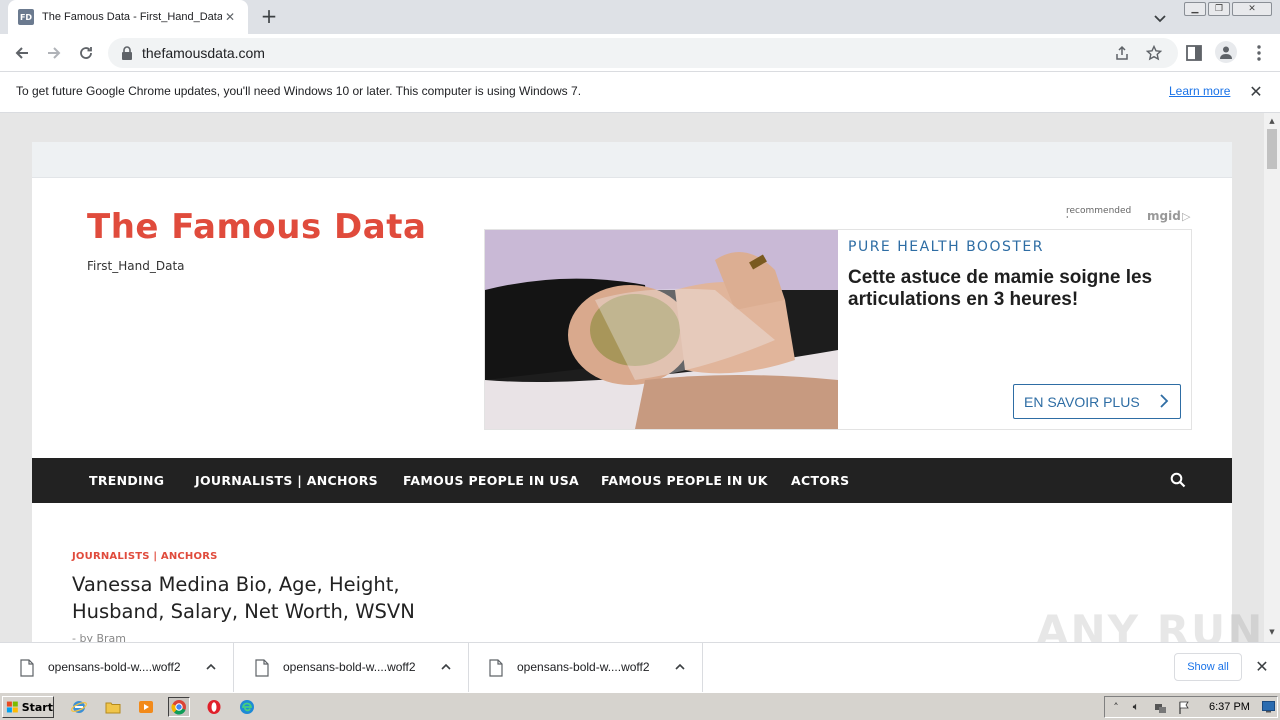 This screenshot has width=1280, height=720. Describe the element at coordinates (1252, 9) in the screenshot. I see `close-window-button: ✕` at that location.